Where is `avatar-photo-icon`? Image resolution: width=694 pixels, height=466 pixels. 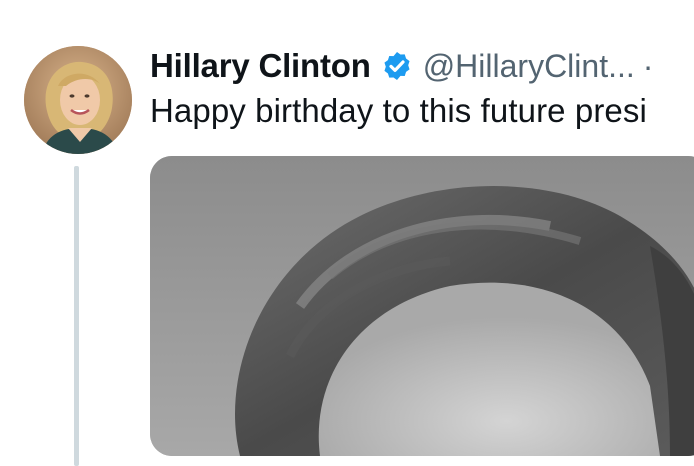
avatar-photo-icon is located at coordinates (78, 100).